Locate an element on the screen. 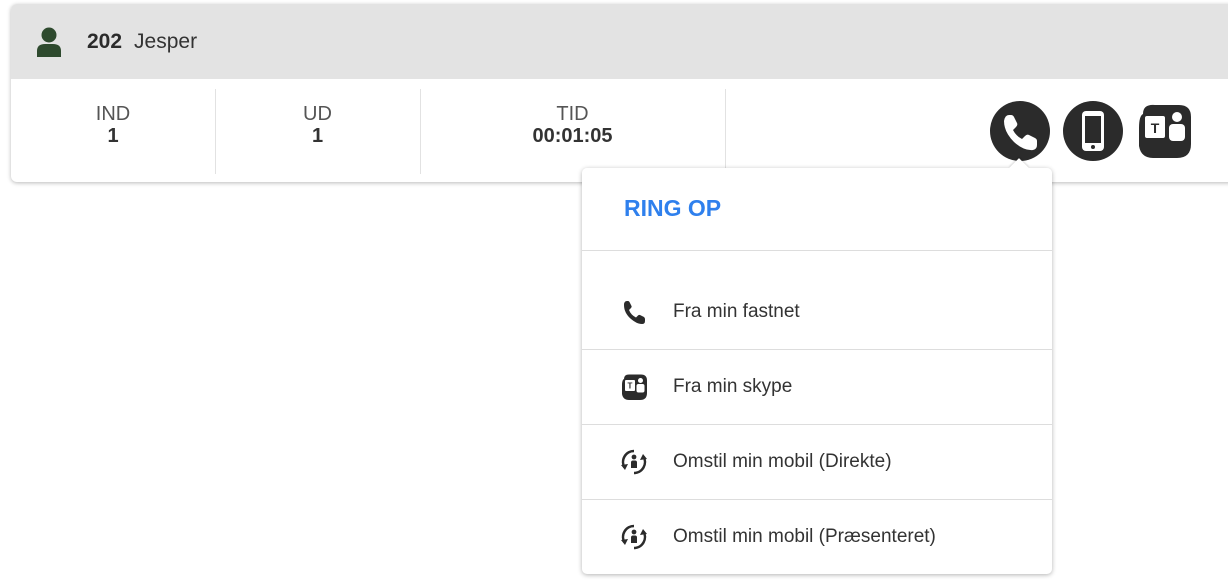 The image size is (1228, 580). stat-ud: UD 1 is located at coordinates (318, 131).